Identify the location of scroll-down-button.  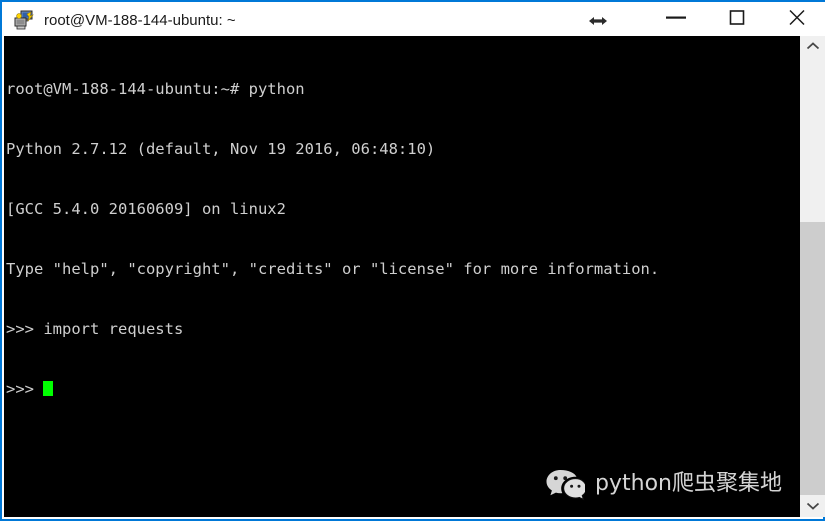
(812, 506).